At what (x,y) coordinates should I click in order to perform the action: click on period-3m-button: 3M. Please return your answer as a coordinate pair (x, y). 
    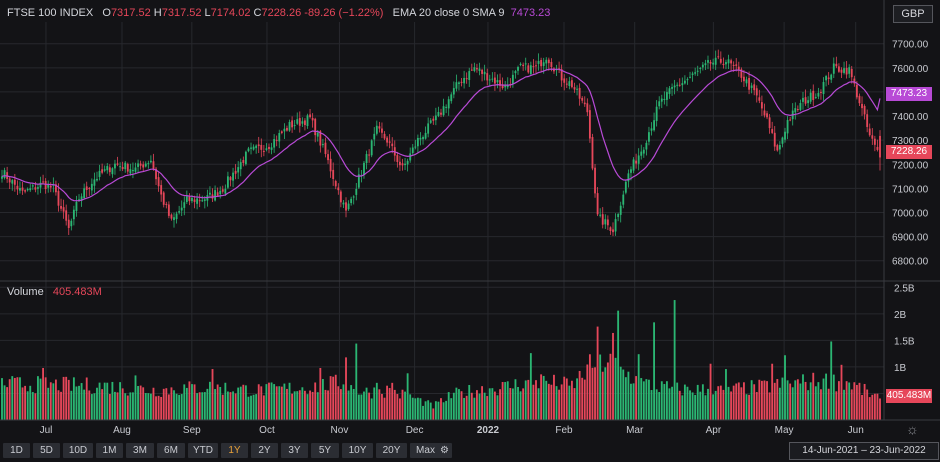
    Looking at the image, I should click on (140, 450).